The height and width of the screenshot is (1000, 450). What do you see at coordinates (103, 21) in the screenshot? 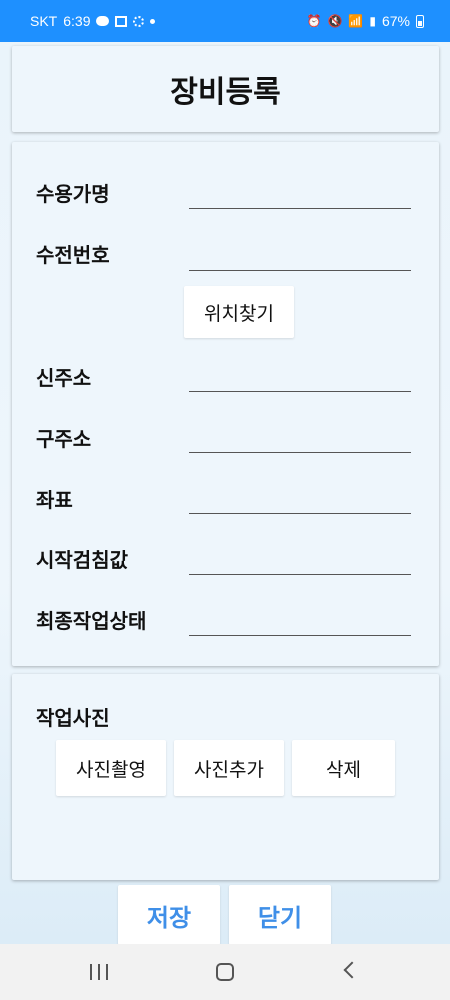
I see `message-icon` at bounding box center [103, 21].